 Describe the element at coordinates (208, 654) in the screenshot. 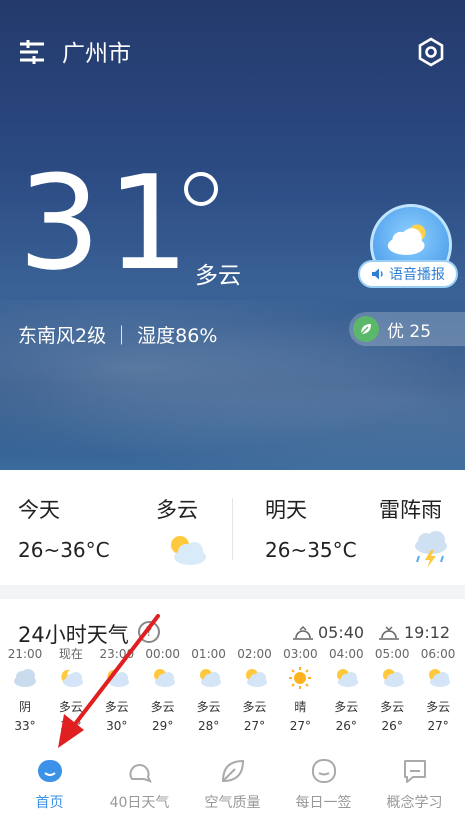

I see `hour-time: 01:00` at that location.